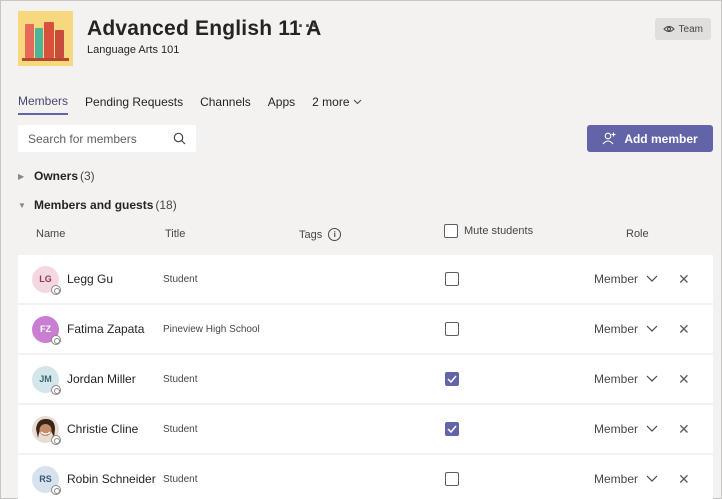 The width and height of the screenshot is (722, 499). What do you see at coordinates (87, 176) in the screenshot?
I see `owners-count: (3)` at bounding box center [87, 176].